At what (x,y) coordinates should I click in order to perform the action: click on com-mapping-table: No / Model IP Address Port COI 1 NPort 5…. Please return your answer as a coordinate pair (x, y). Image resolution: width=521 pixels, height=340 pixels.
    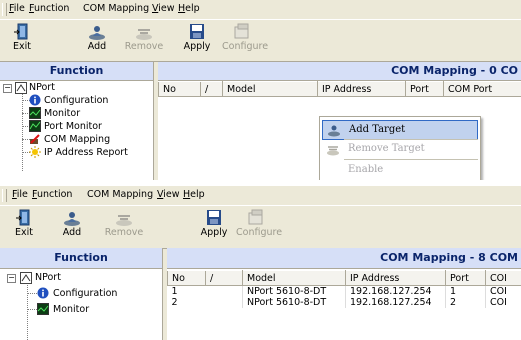
    Looking at the image, I should click on (344, 289).